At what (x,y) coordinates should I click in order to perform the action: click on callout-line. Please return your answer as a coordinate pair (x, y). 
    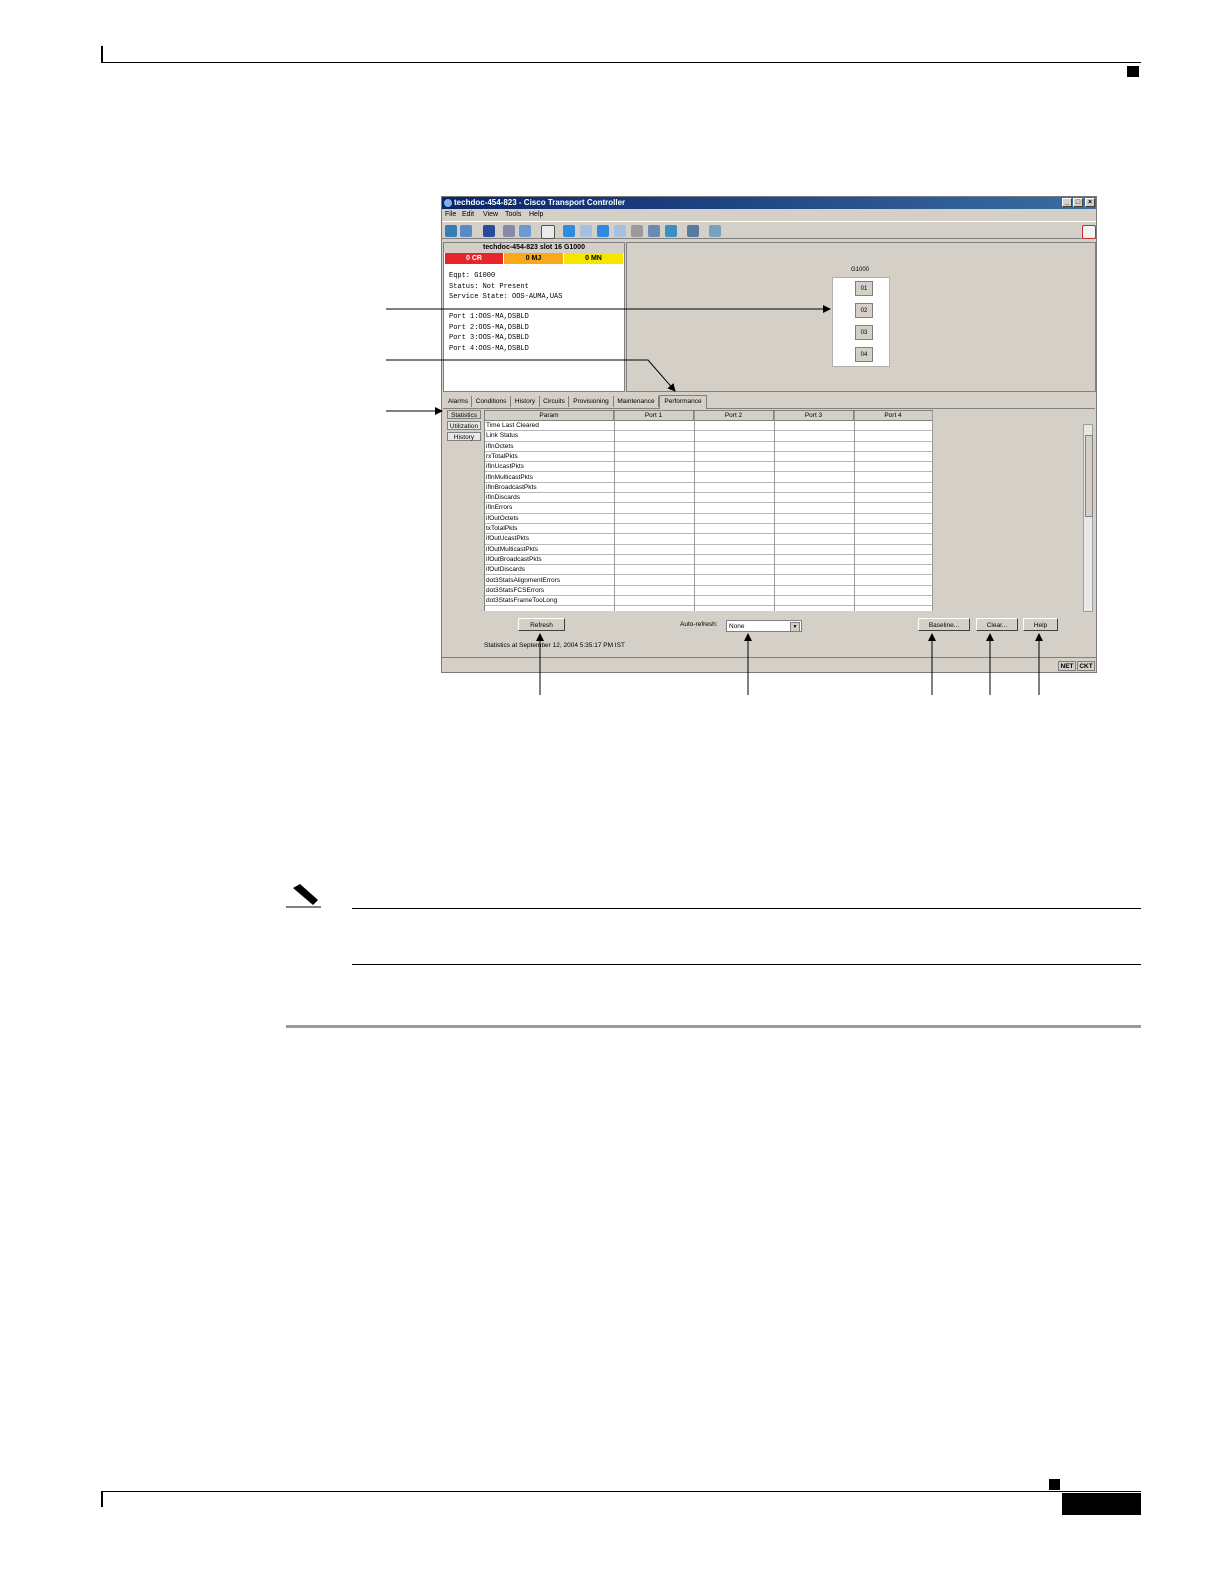
    Looking at the image, I should click on (531, 375).